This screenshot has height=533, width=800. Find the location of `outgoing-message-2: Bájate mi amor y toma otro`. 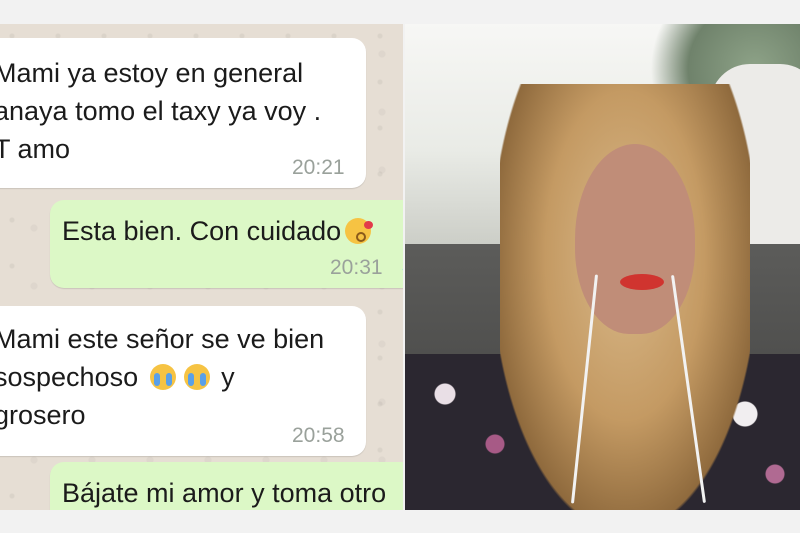

outgoing-message-2: Bájate mi amor y toma otro is located at coordinates (226, 486).